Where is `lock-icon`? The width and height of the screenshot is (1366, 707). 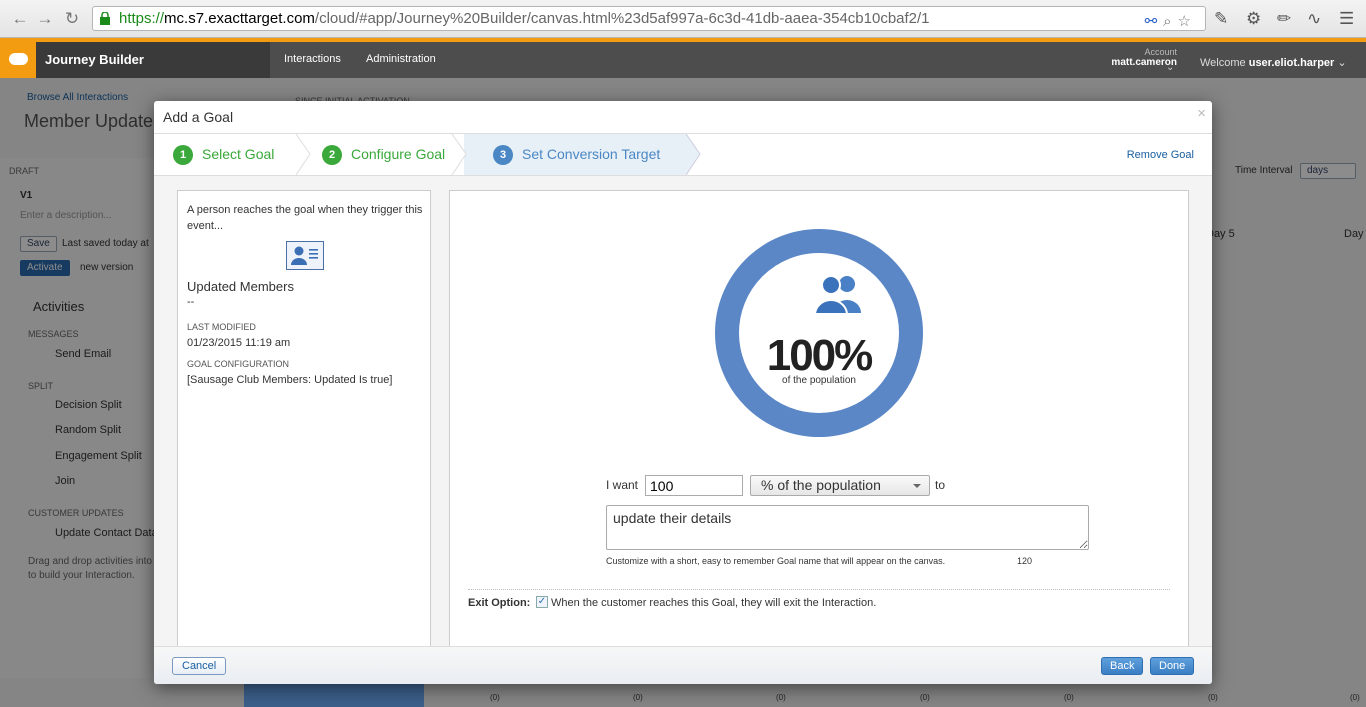 lock-icon is located at coordinates (105, 18).